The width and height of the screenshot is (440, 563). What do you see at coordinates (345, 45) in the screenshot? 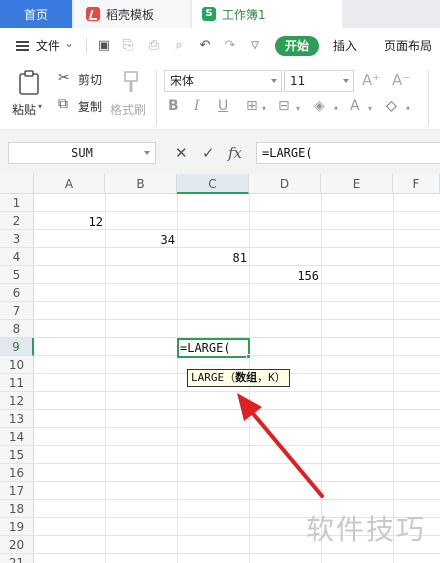
I see `menu-insert: 插入` at bounding box center [345, 45].